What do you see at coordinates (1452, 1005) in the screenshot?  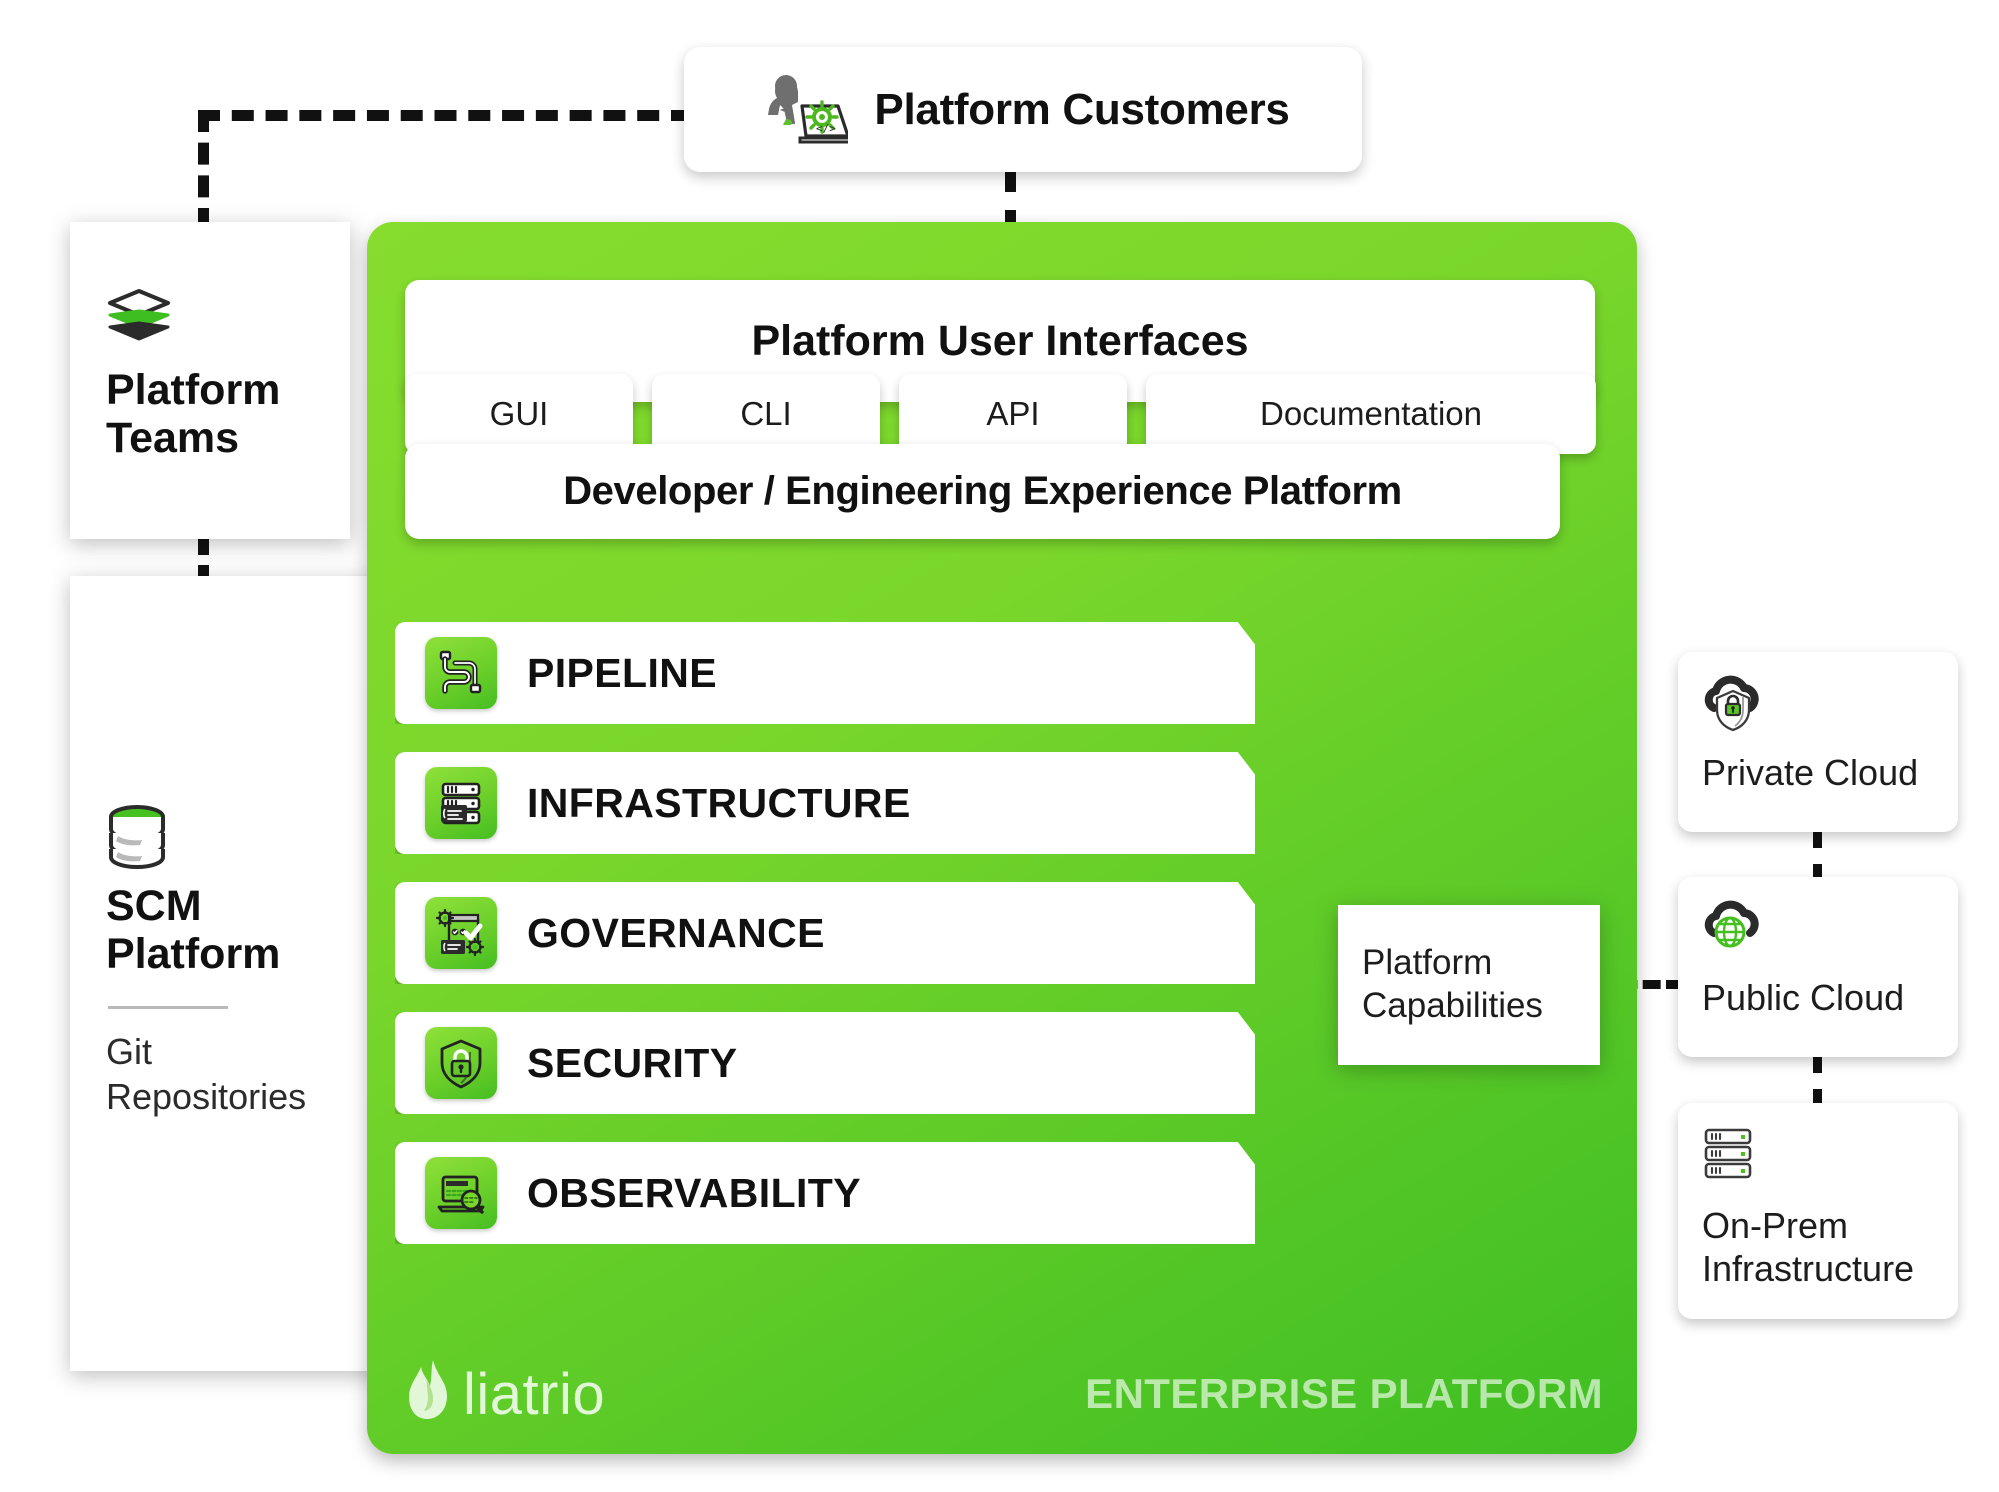 I see `capabilities-callout-line2: Capabilities` at bounding box center [1452, 1005].